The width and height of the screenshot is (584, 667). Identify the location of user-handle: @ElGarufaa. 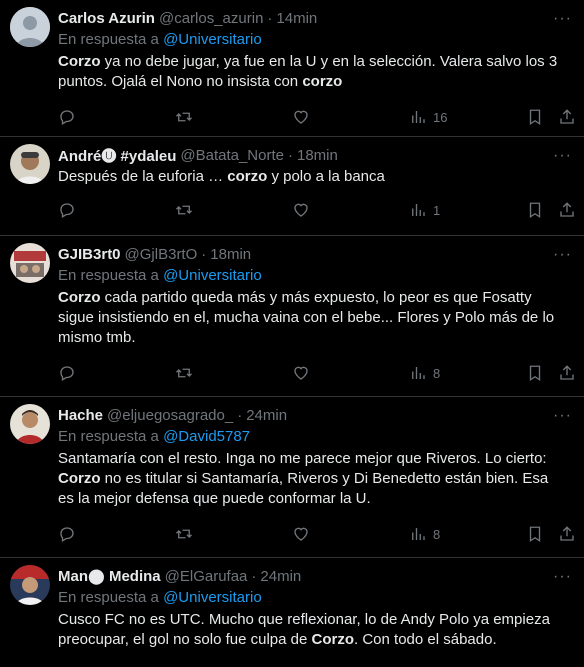
(206, 576).